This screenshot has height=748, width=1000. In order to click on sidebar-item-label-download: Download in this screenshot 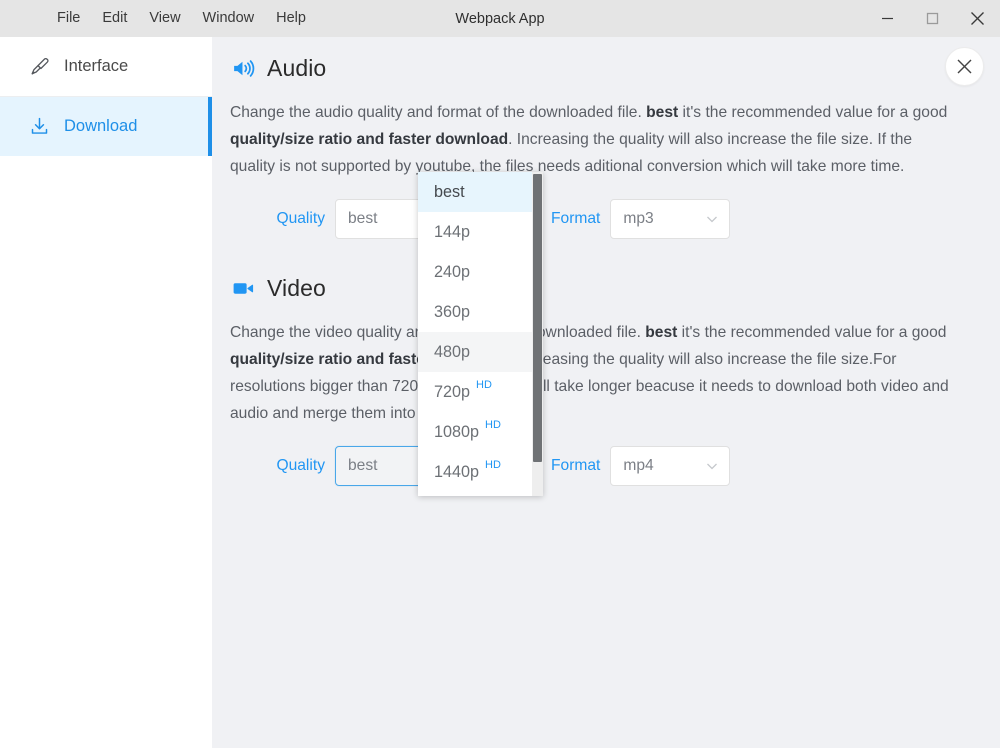, I will do `click(101, 126)`.